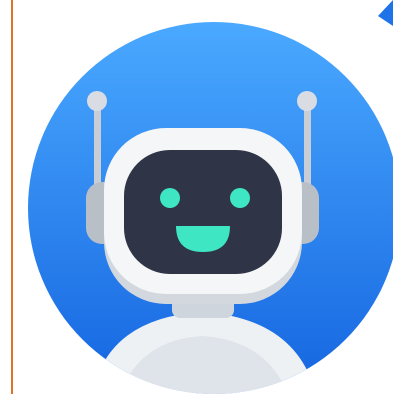  Describe the element at coordinates (385, 13) in the screenshot. I see `corner-arrow-icon` at that location.